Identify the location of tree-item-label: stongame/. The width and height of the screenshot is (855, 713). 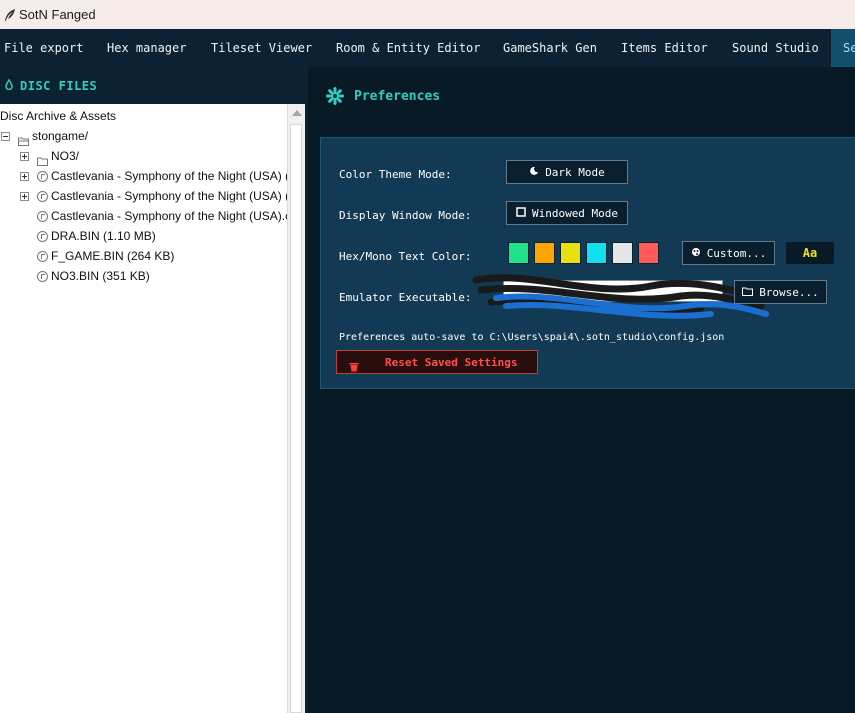
(60, 136).